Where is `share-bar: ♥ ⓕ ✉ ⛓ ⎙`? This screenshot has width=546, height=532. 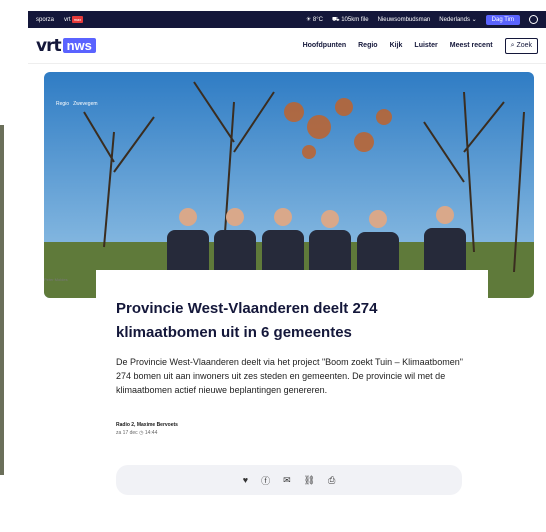
share-bar: ♥ ⓕ ✉ ⛓ ⎙ is located at coordinates (289, 480).